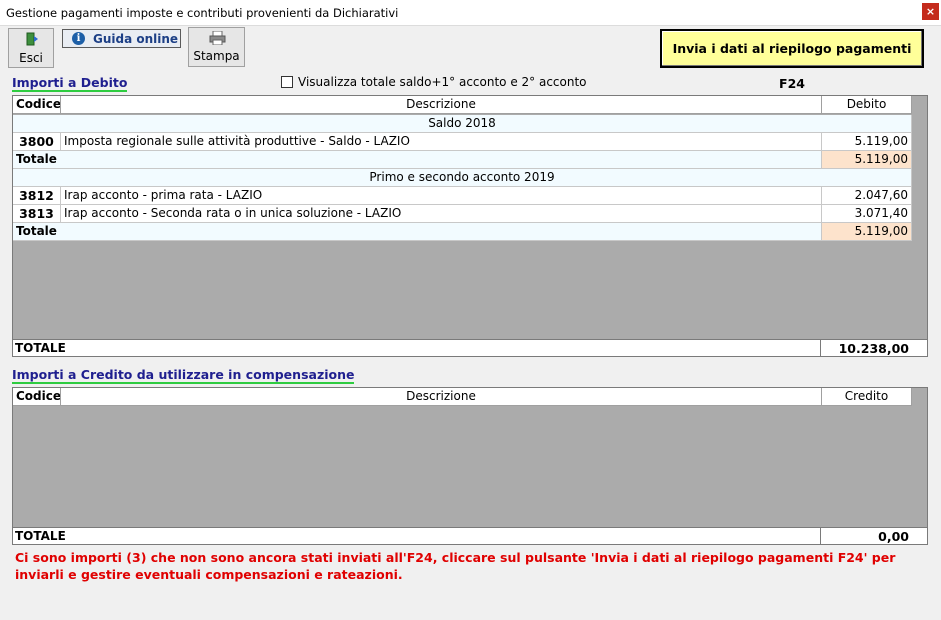 The height and width of the screenshot is (620, 941). I want to click on table-row-code: 3813, so click(37, 214).